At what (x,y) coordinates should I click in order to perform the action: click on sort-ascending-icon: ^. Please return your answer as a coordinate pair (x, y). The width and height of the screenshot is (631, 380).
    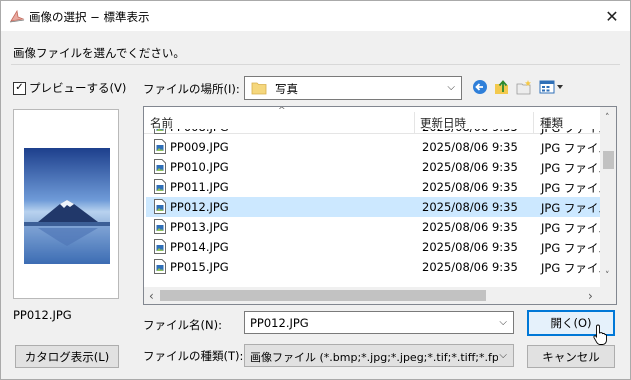
    Looking at the image, I should click on (282, 111).